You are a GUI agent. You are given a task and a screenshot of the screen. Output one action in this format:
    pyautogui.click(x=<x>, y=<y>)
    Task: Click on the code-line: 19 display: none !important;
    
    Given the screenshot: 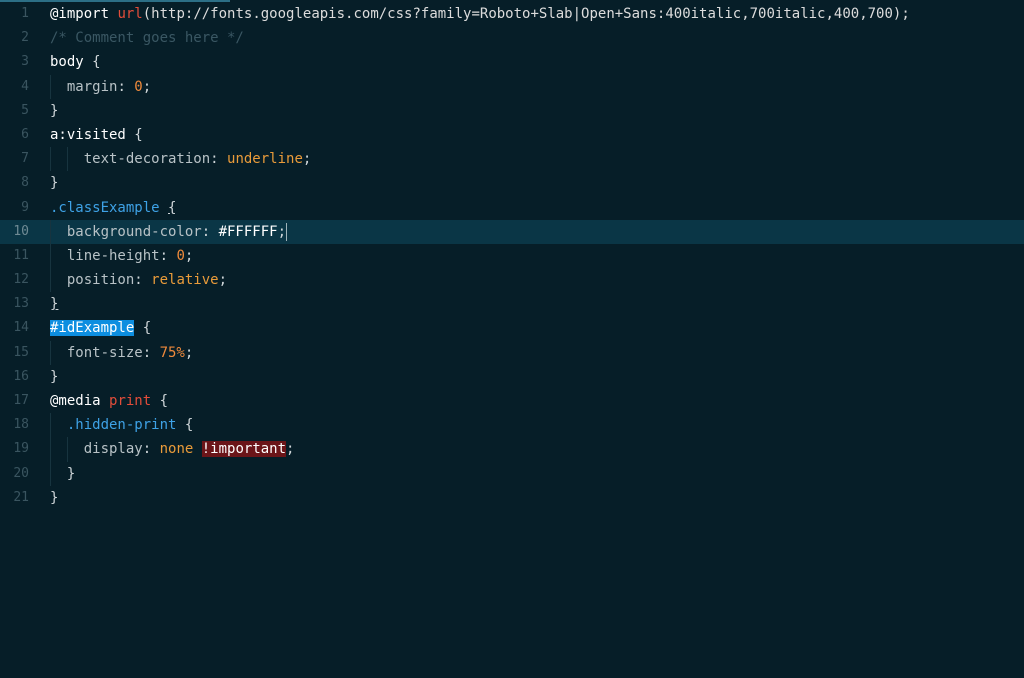 What is the action you would take?
    pyautogui.click(x=512, y=449)
    